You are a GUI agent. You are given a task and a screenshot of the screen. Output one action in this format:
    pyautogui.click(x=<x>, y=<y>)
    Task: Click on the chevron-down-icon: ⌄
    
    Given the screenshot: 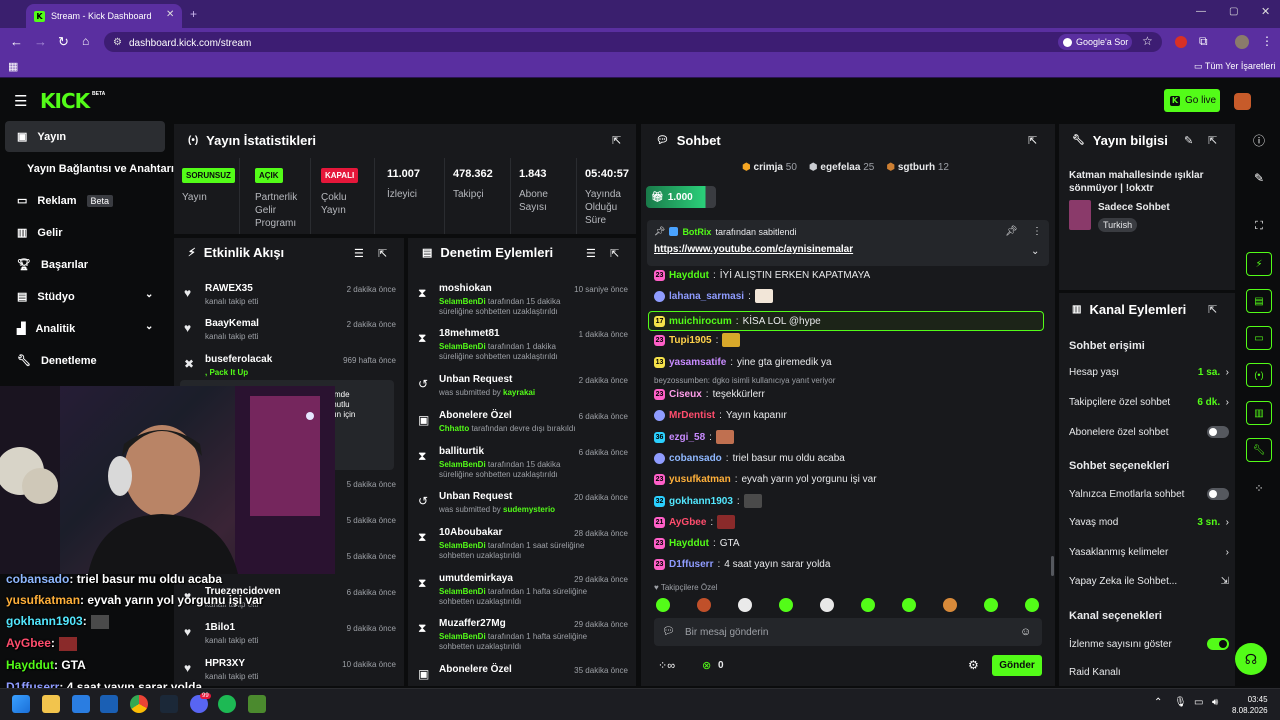 What is the action you would take?
    pyautogui.click(x=1035, y=251)
    